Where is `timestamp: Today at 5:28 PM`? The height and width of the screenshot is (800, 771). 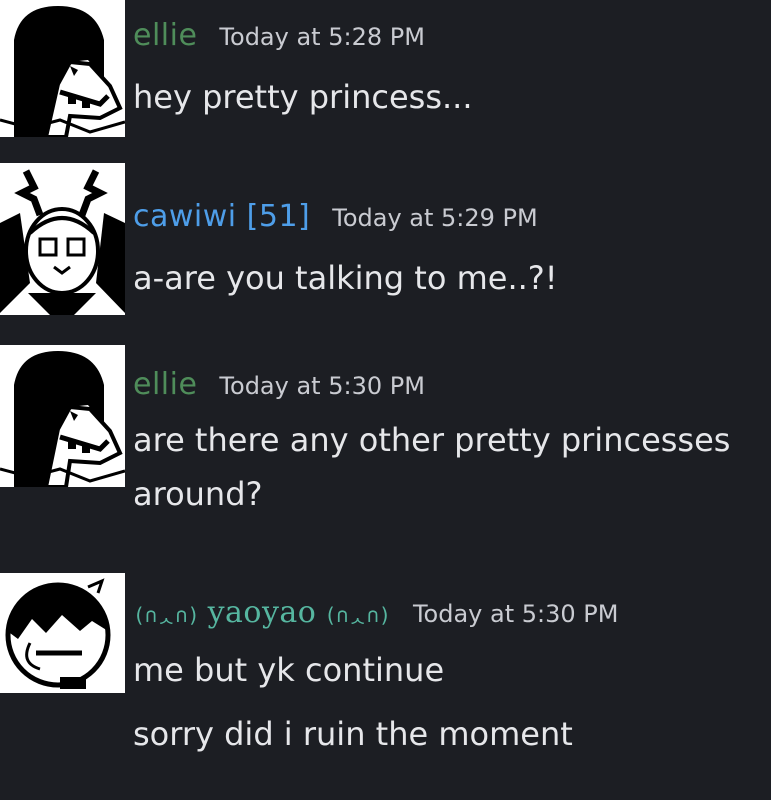
timestamp: Today at 5:28 PM is located at coordinates (322, 37).